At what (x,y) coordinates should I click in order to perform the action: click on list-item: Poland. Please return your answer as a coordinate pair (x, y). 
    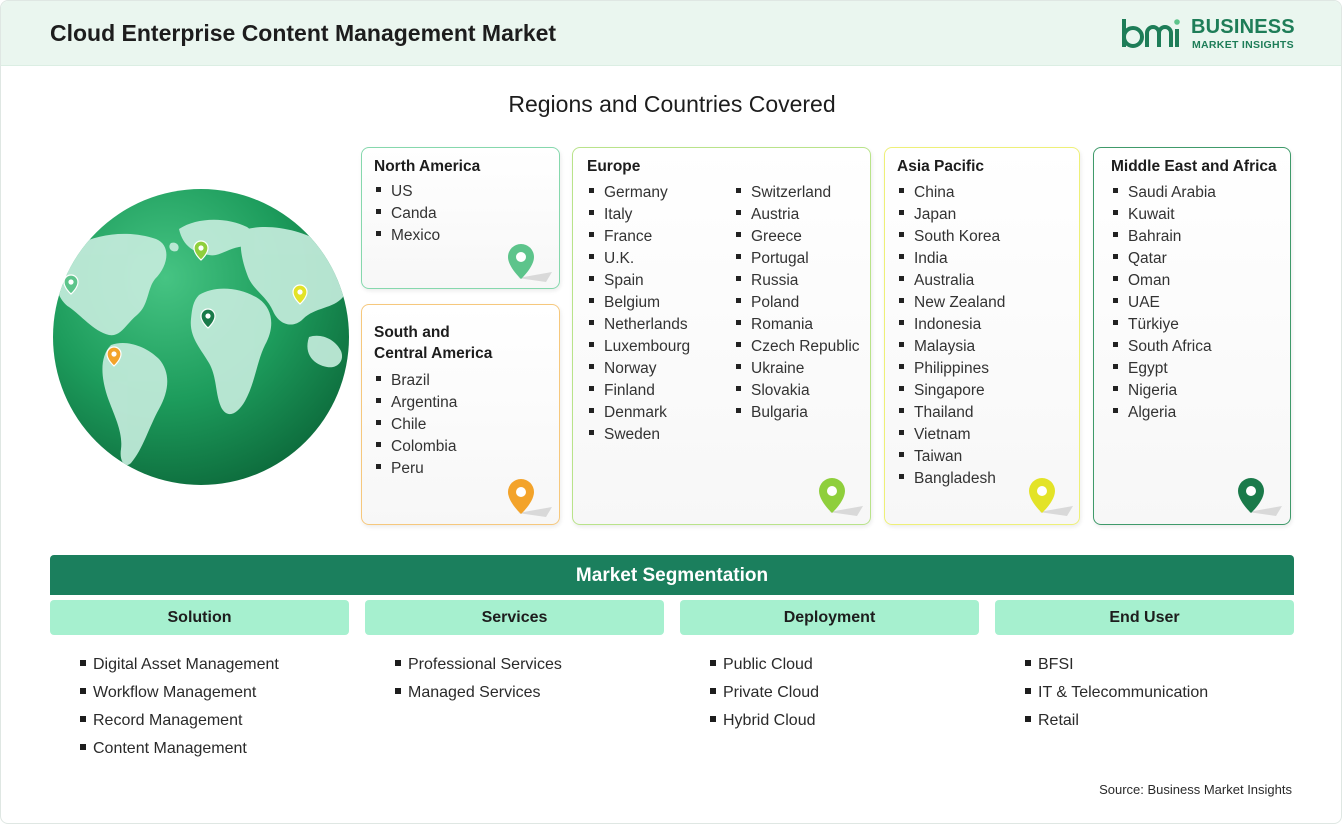
    Looking at the image, I should click on (798, 303).